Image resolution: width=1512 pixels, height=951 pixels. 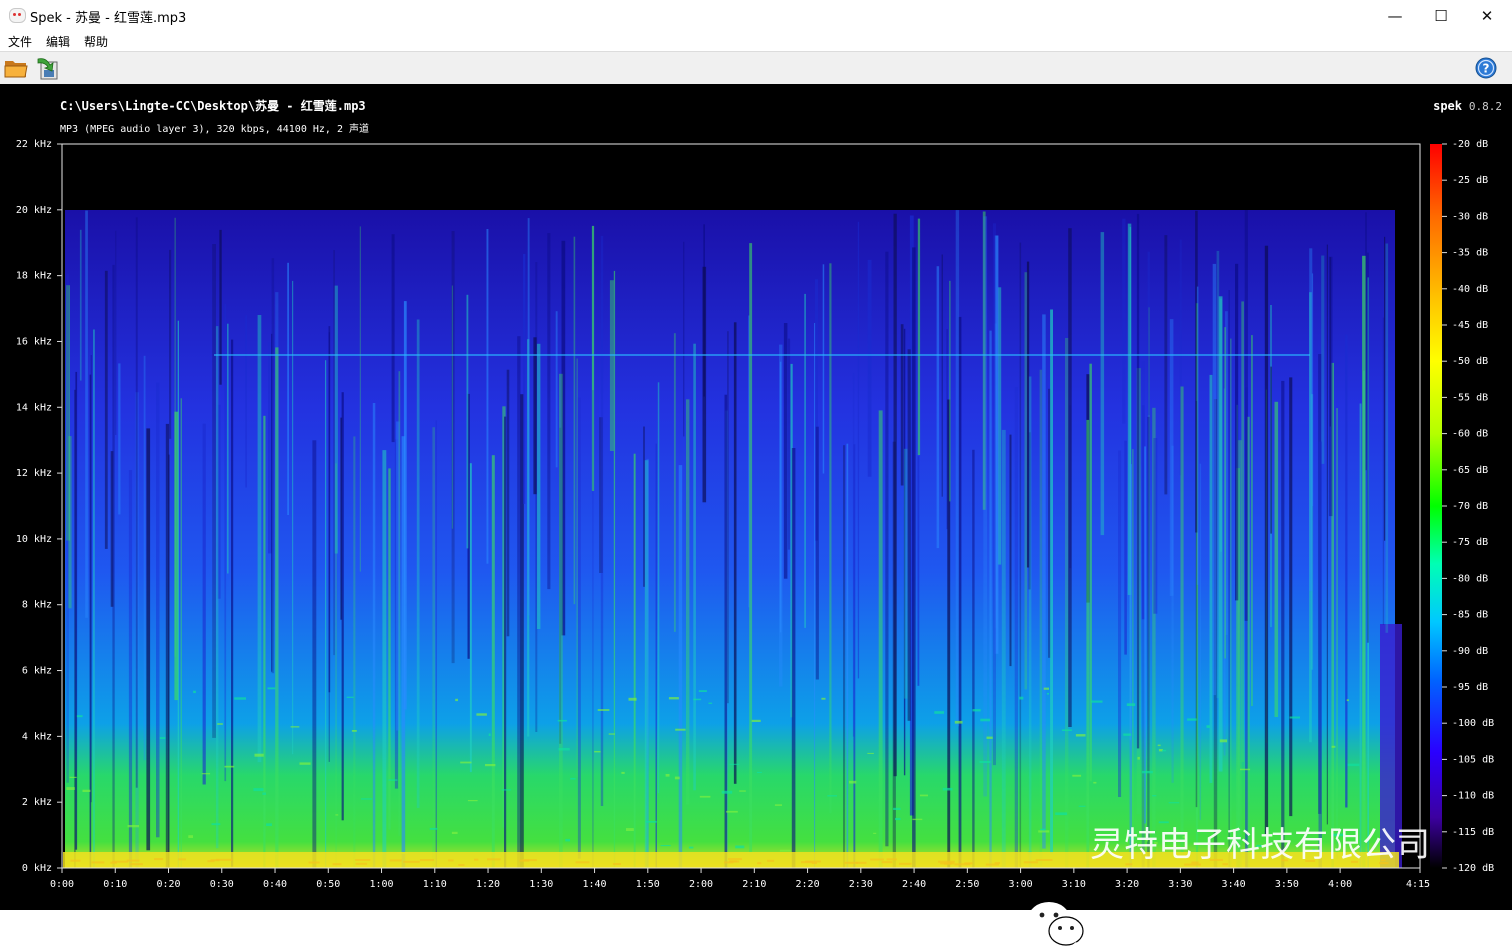 I want to click on help-button: ?, so click(x=1486, y=68).